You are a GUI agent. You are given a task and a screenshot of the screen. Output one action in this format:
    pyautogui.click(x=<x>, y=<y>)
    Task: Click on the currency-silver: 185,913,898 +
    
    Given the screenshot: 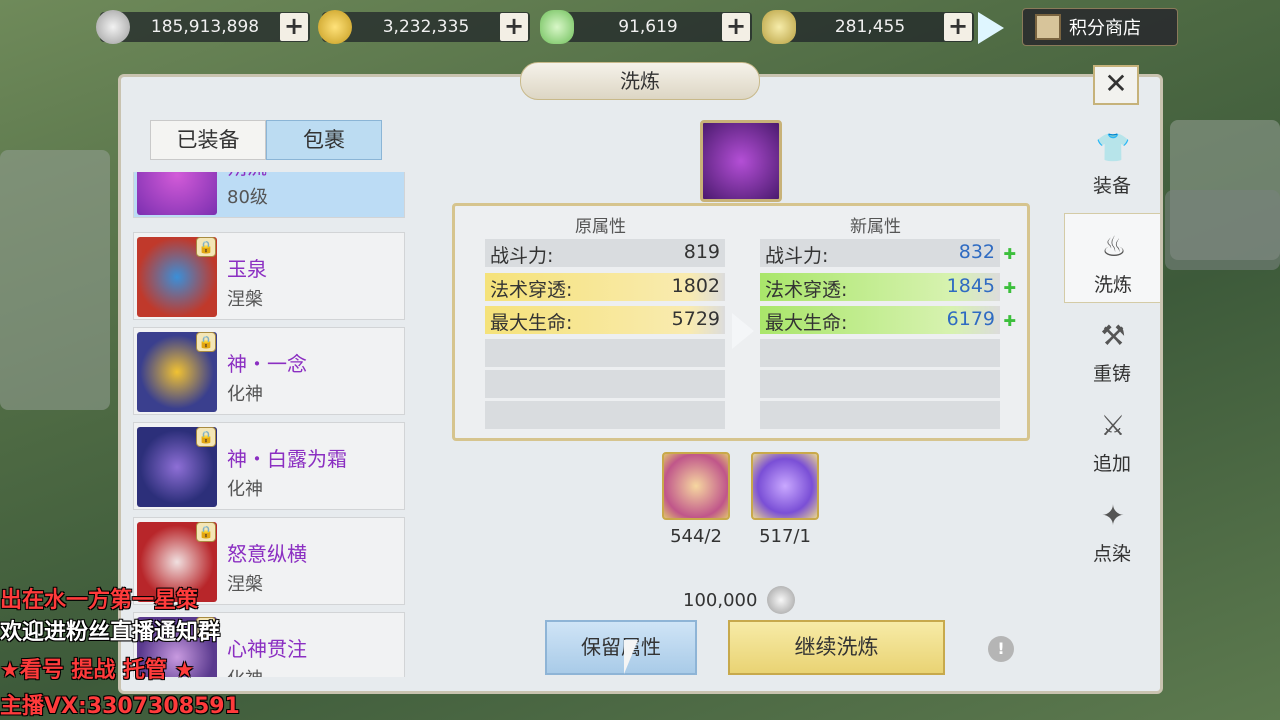 What is the action you would take?
    pyautogui.click(x=203, y=27)
    